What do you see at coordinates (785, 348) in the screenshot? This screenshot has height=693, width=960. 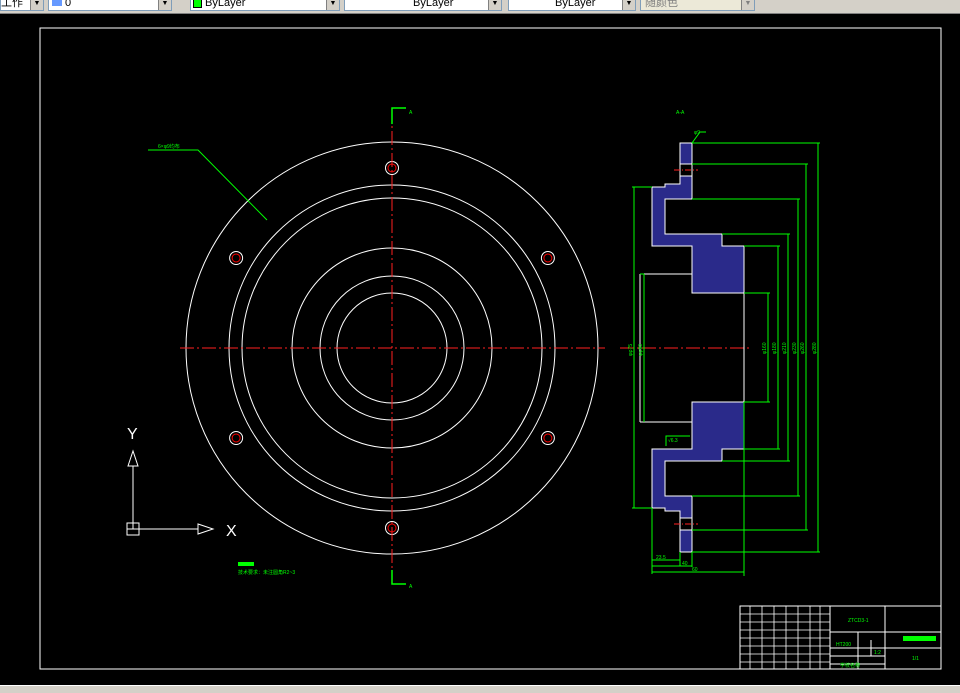 I see `dim-text-r3: φ210` at bounding box center [785, 348].